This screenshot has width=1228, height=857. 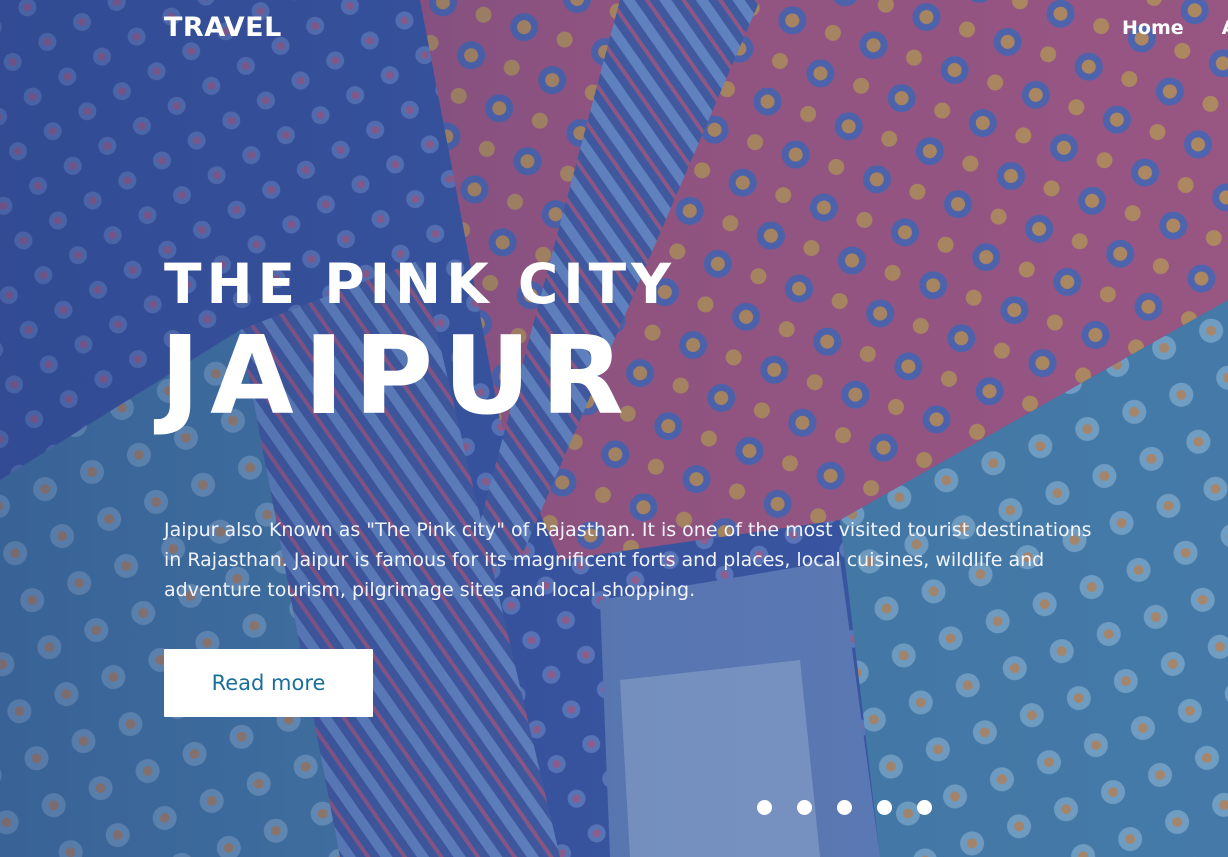 What do you see at coordinates (420, 284) in the screenshot?
I see `hero-subtitle: THE PINK CITY` at bounding box center [420, 284].